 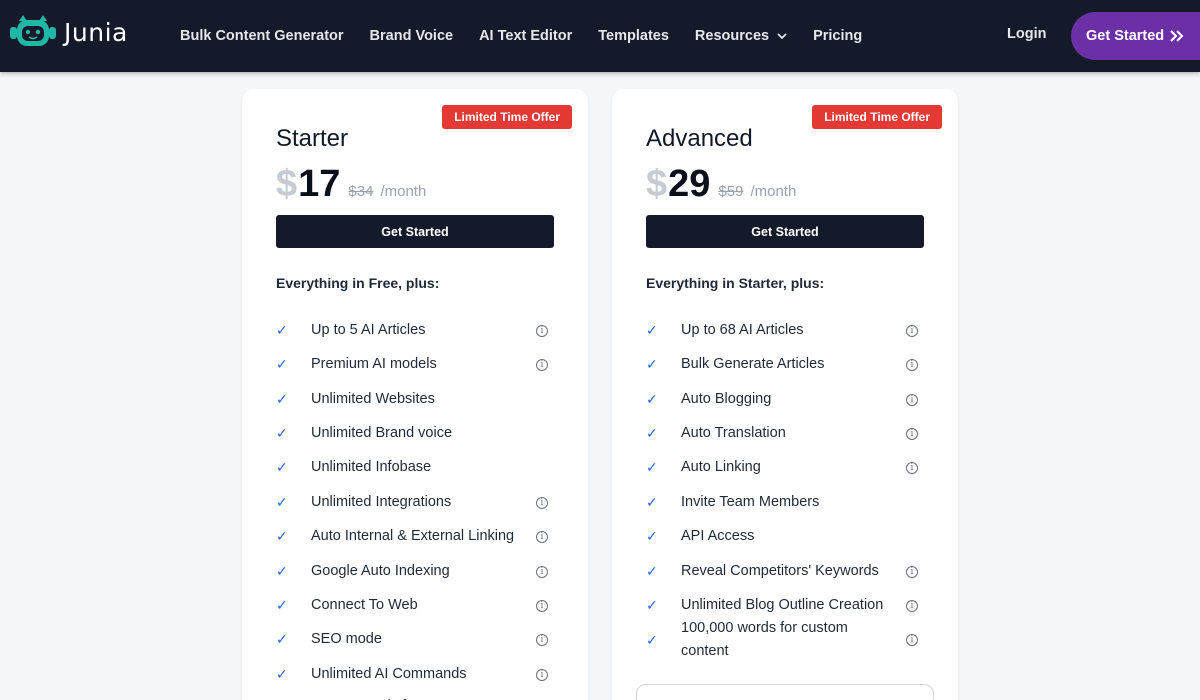 What do you see at coordinates (782, 467) in the screenshot?
I see `feature-item: ✓ Auto Linking i` at bounding box center [782, 467].